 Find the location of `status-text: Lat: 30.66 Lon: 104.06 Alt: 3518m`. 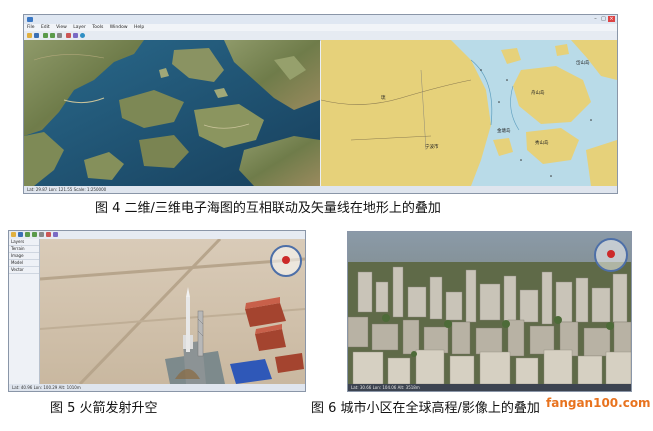

status-text: Lat: 30.66 Lon: 104.06 Alt: 3518m is located at coordinates (385, 387).